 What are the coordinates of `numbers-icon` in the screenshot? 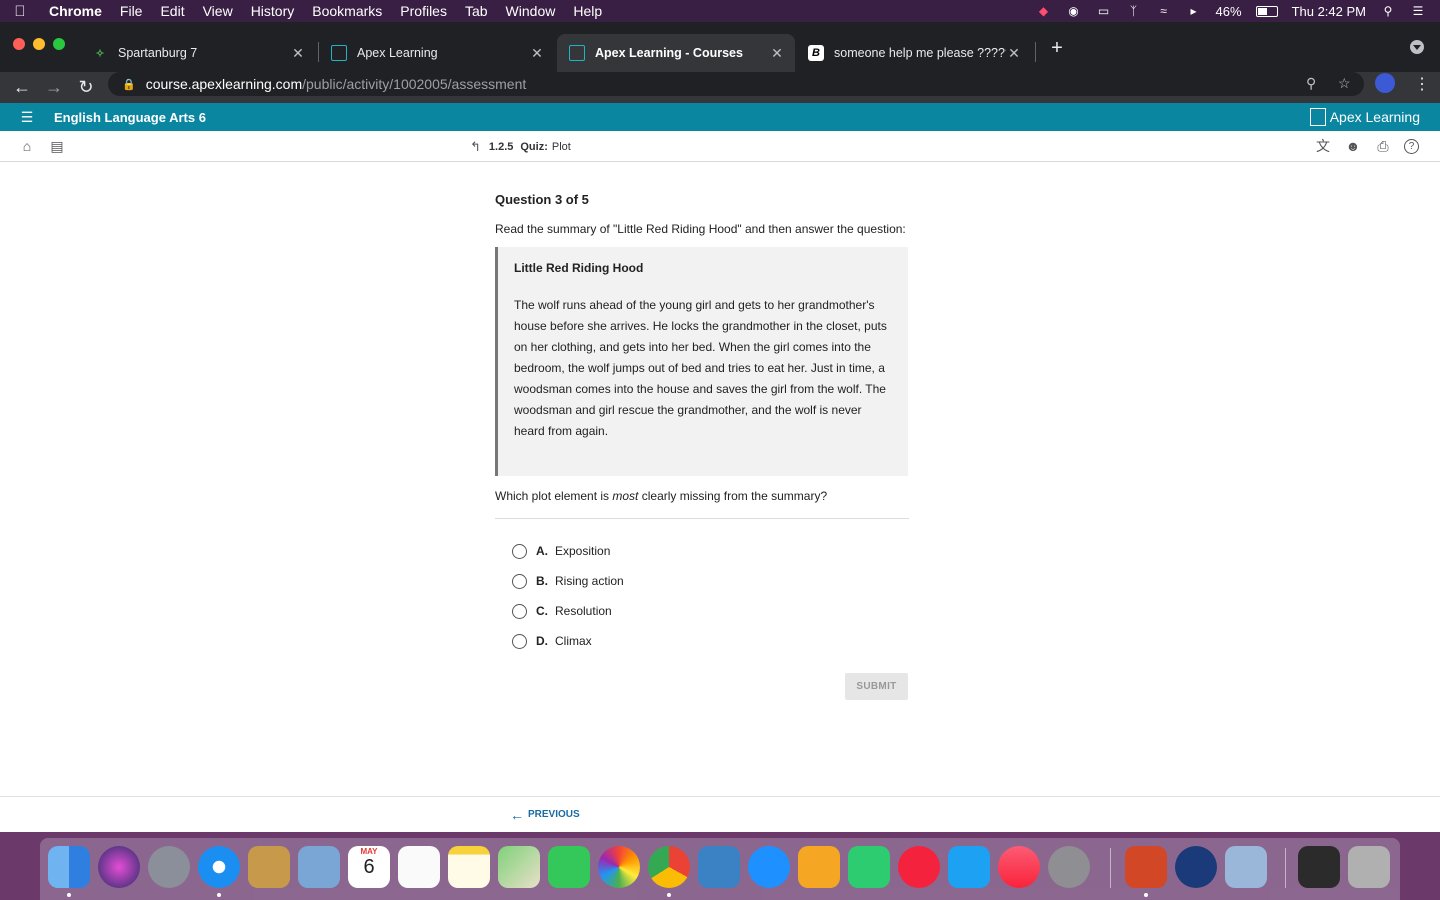 It's located at (869, 867).